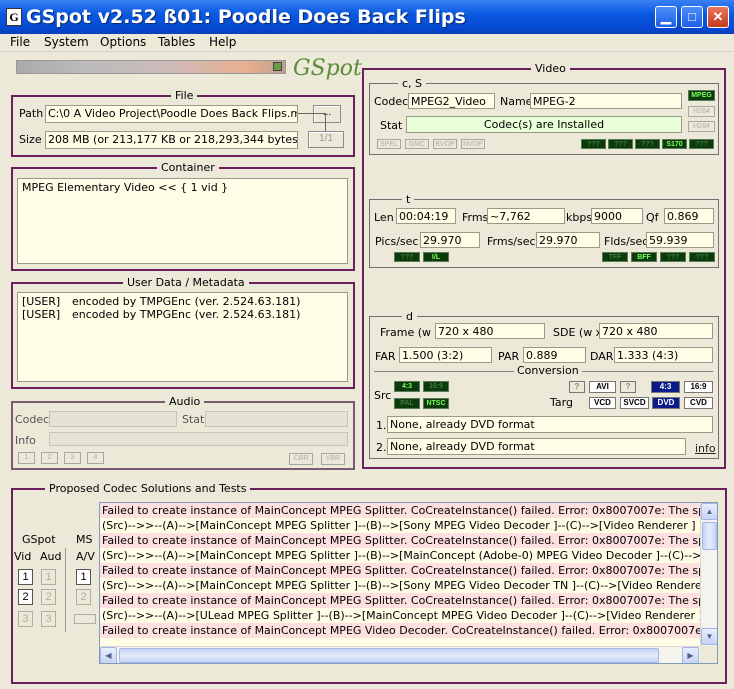 The width and height of the screenshot is (734, 689). Describe the element at coordinates (548, 370) in the screenshot. I see `conversion-title: Conversion` at that location.